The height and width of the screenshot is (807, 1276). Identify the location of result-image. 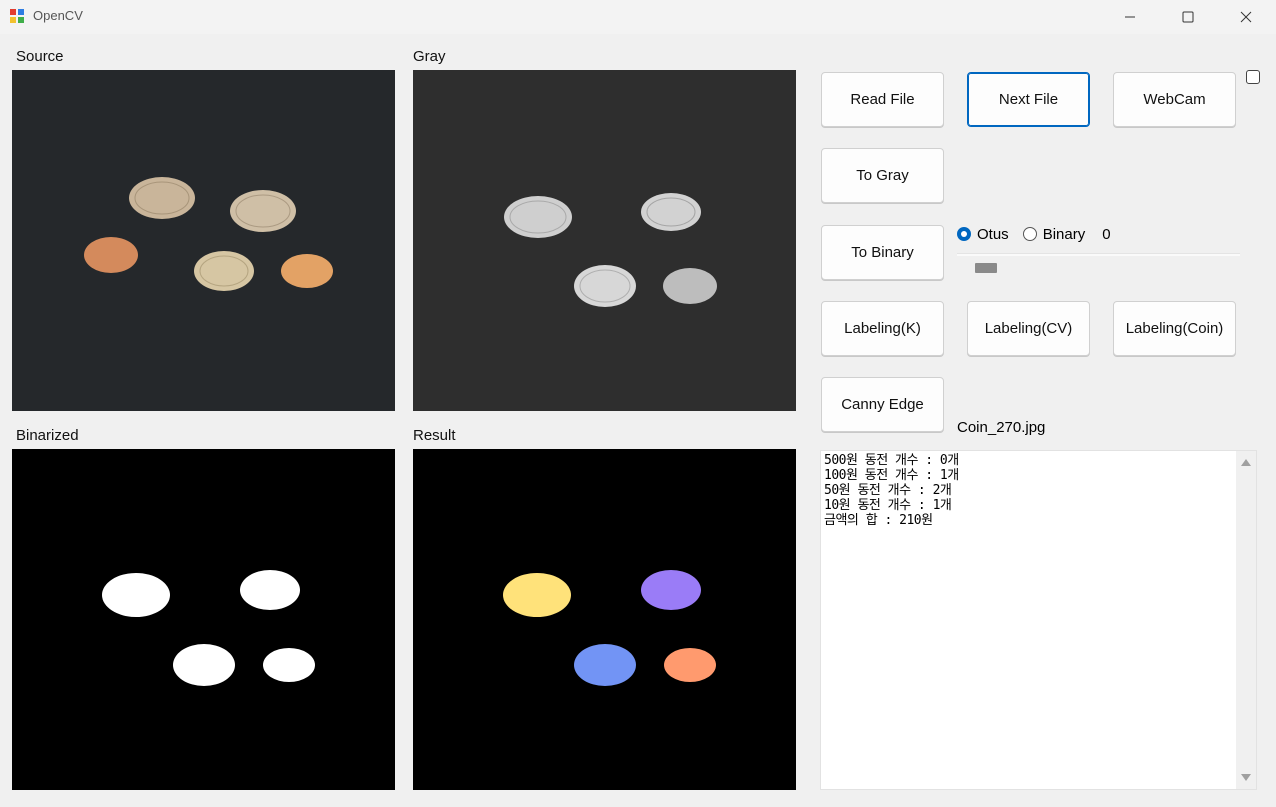
(604, 619).